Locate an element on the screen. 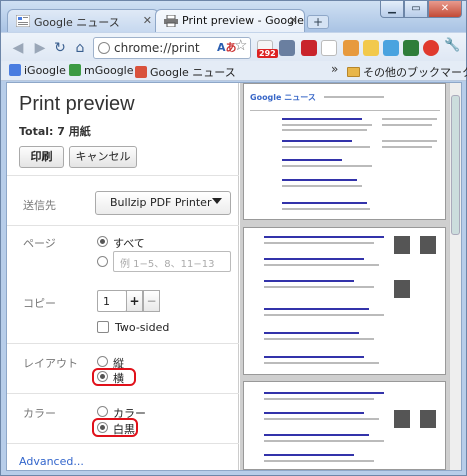  destination-select: Bullzip PDF Printer is located at coordinates (163, 203).